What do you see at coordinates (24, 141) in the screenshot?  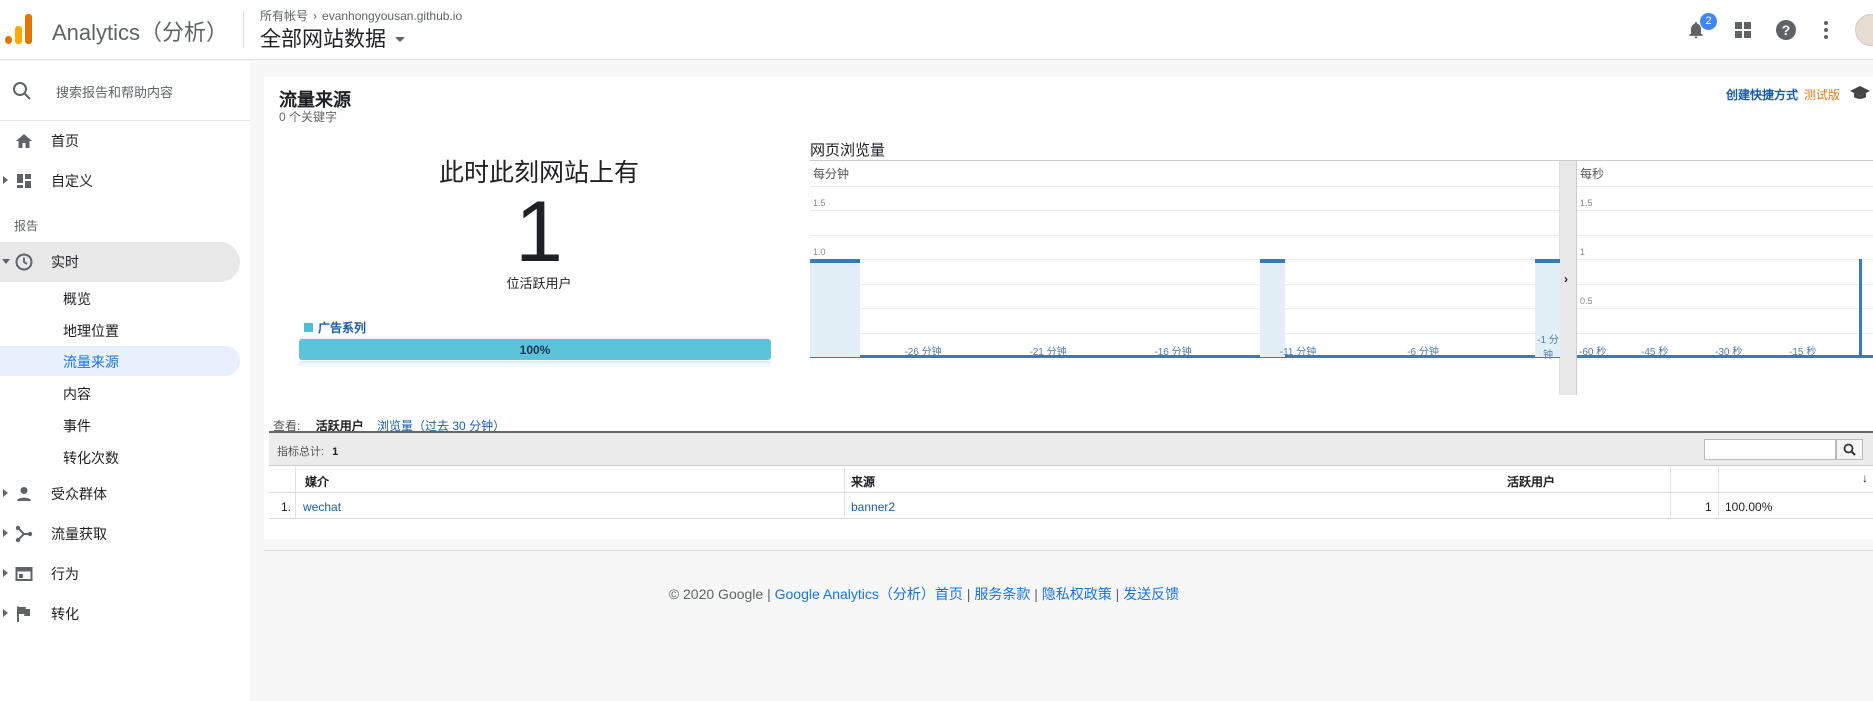 I see `home-icon` at bounding box center [24, 141].